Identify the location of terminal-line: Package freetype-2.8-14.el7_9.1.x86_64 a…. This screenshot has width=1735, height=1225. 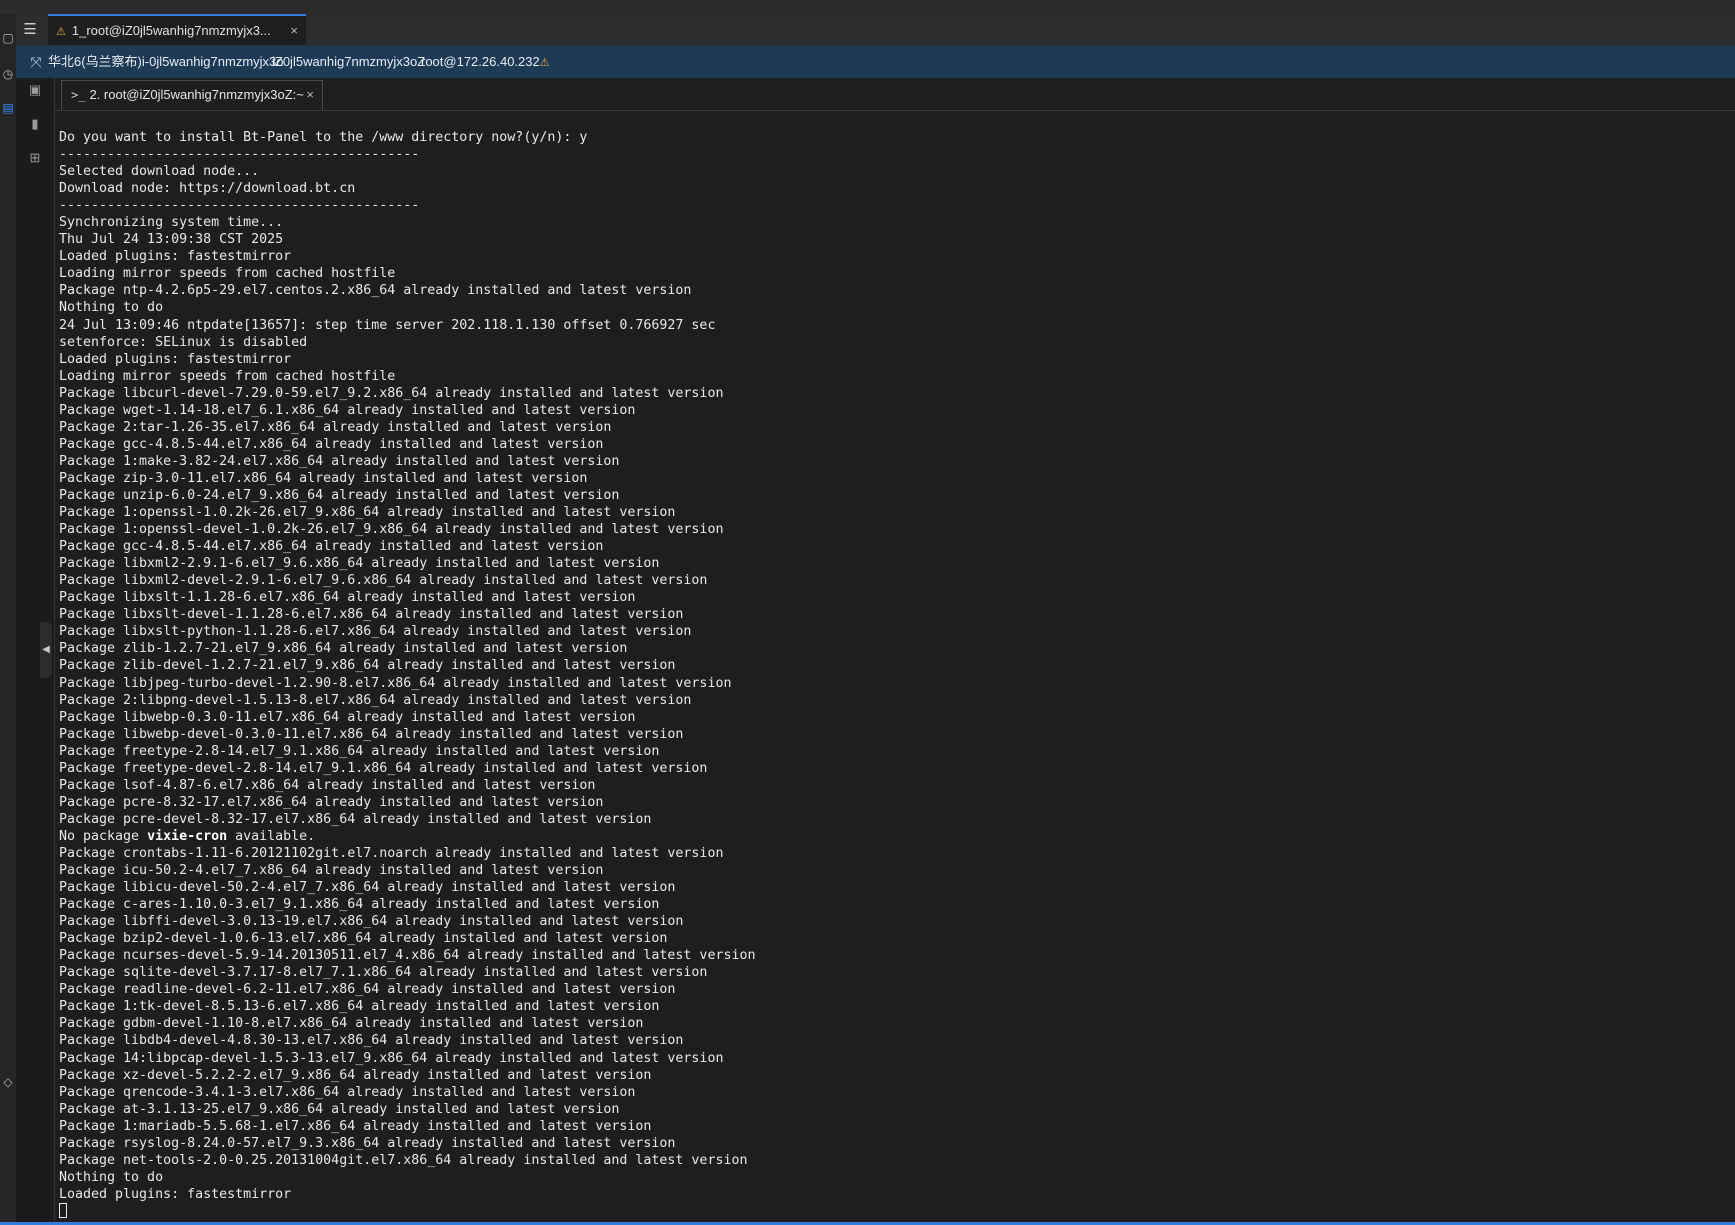
(359, 751).